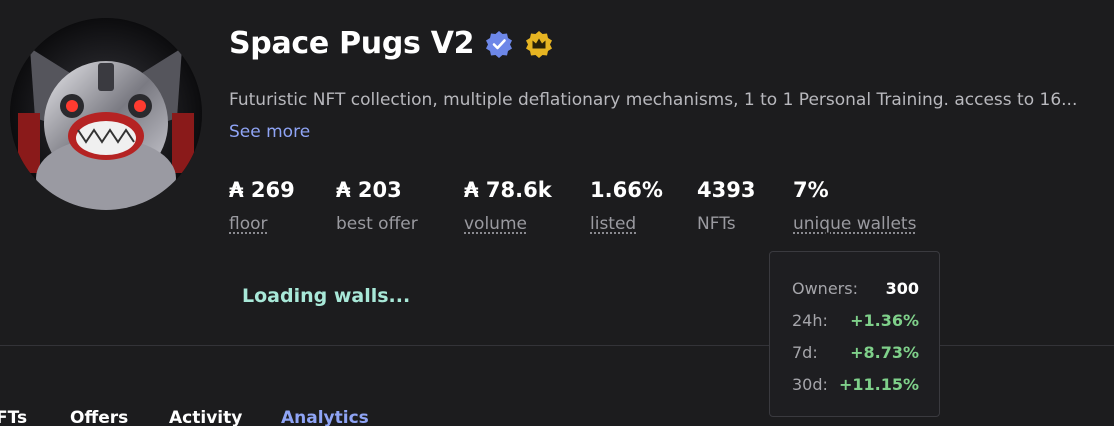 The height and width of the screenshot is (426, 1114). I want to click on 30d-label: 30d:, so click(810, 384).